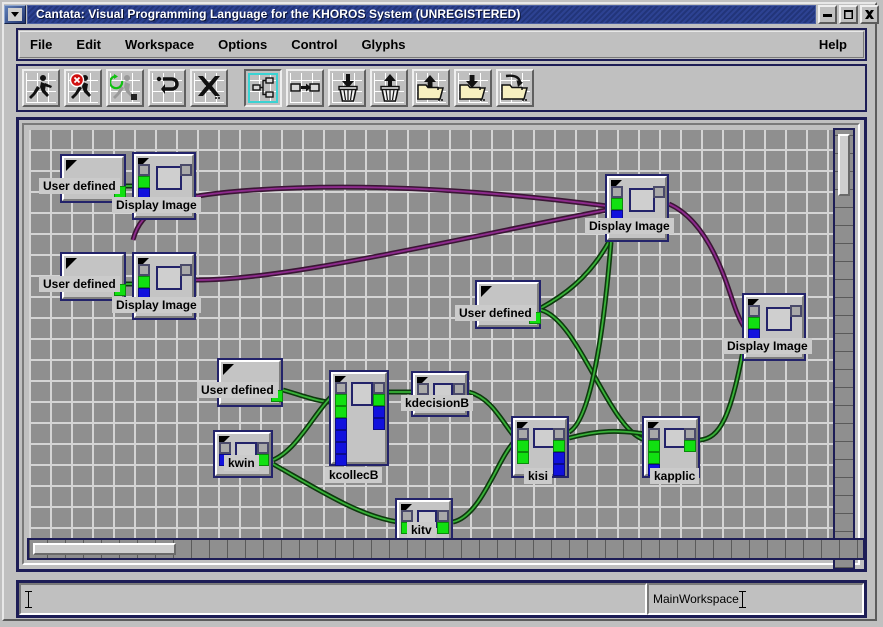 This screenshot has width=883, height=627. I want to click on horizontal-scrollbar, so click(446, 549).